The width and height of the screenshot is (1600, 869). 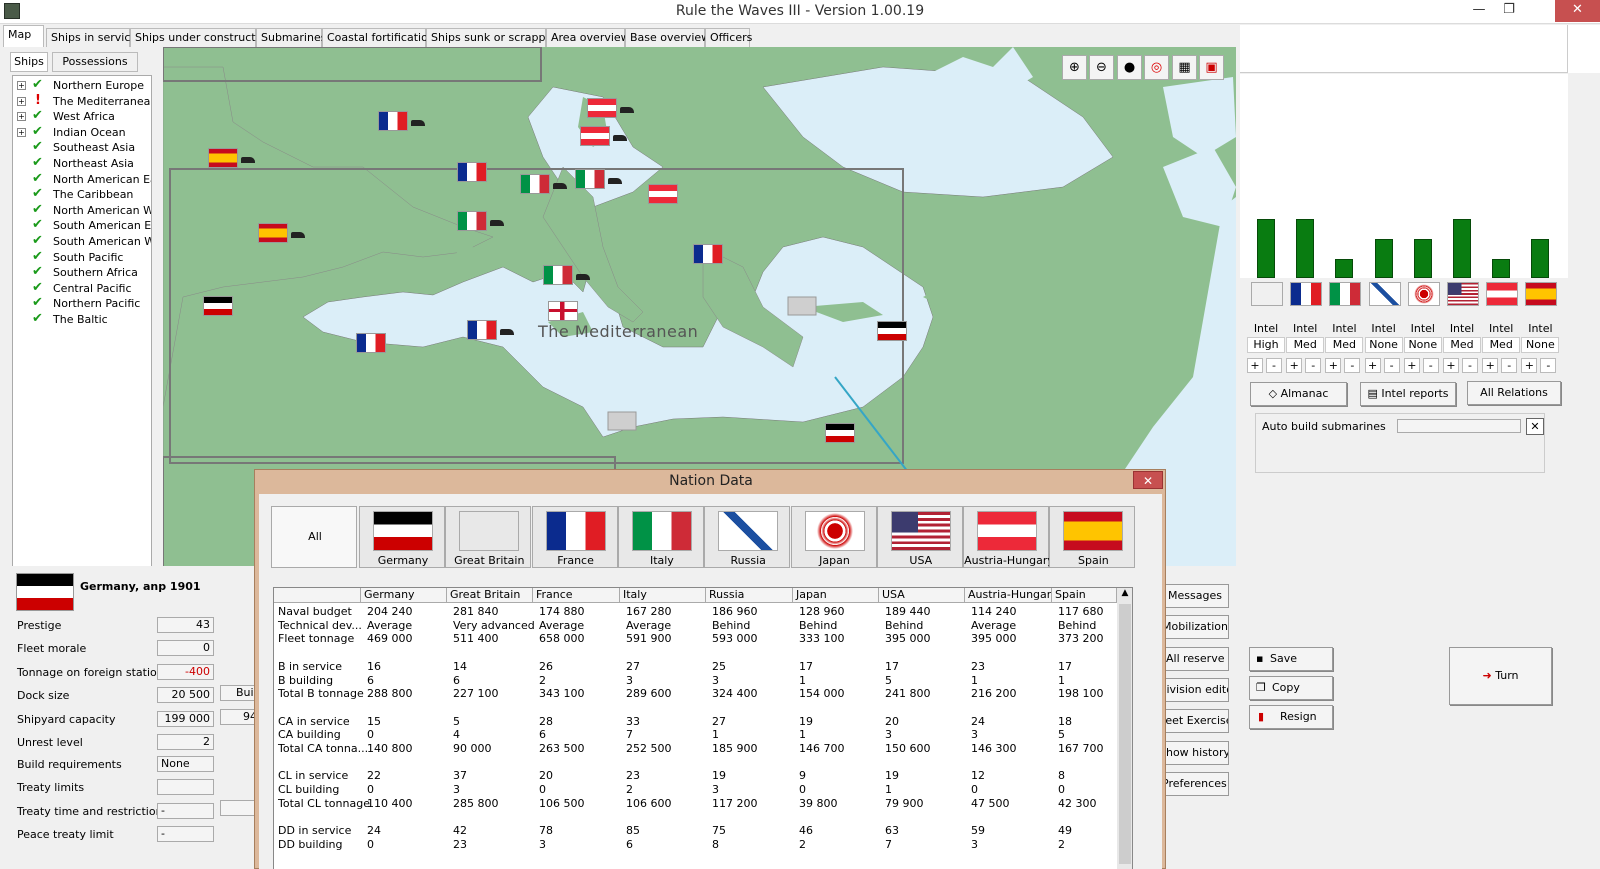 What do you see at coordinates (588, 37) in the screenshot?
I see `tab-area-overview: Area overview` at bounding box center [588, 37].